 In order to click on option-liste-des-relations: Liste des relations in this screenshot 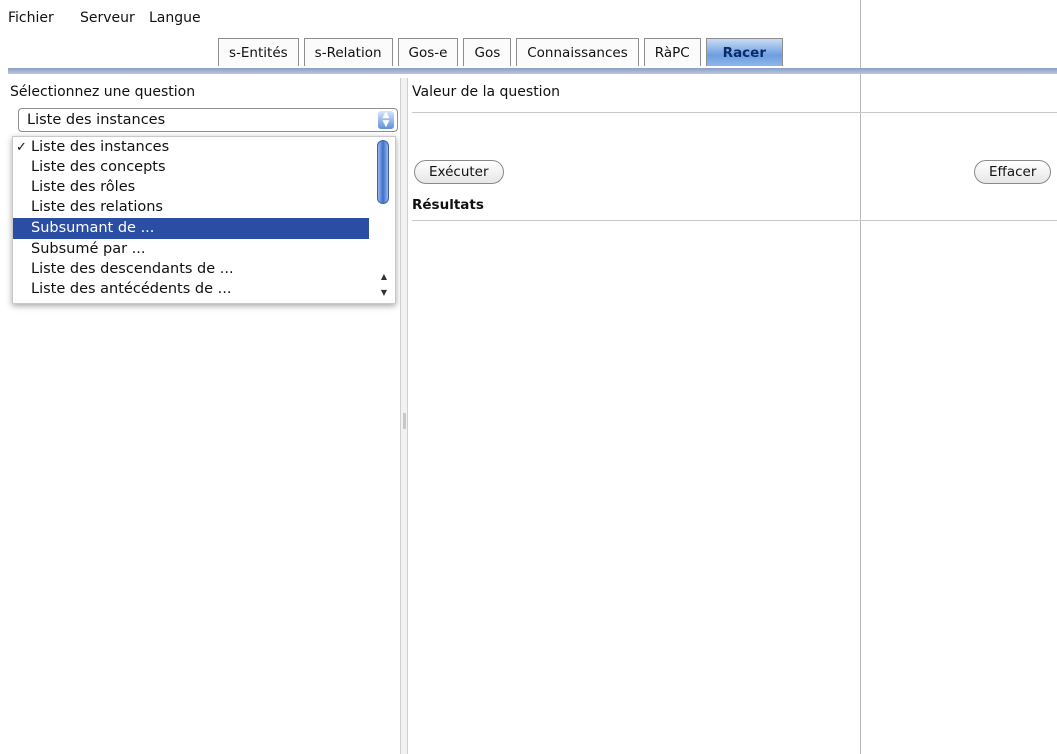, I will do `click(191, 207)`.